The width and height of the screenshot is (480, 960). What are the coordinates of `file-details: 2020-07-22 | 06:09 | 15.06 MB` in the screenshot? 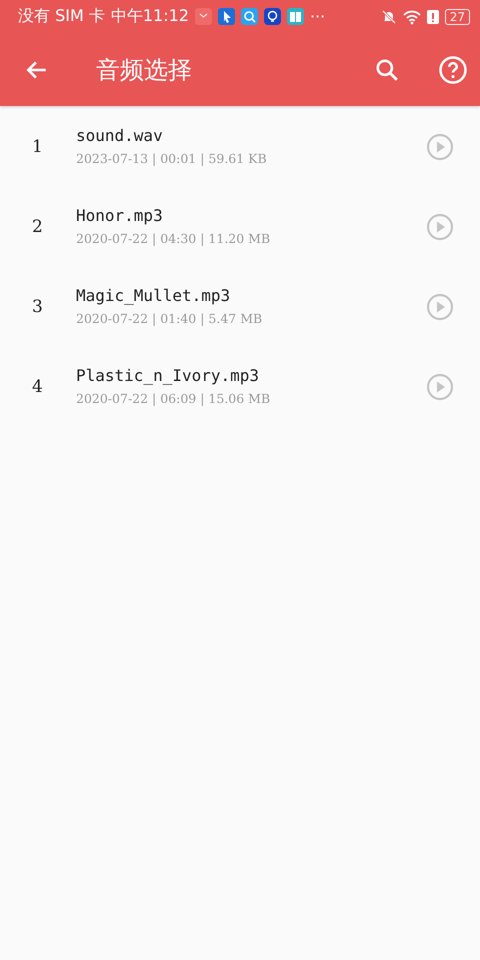 It's located at (174, 398).